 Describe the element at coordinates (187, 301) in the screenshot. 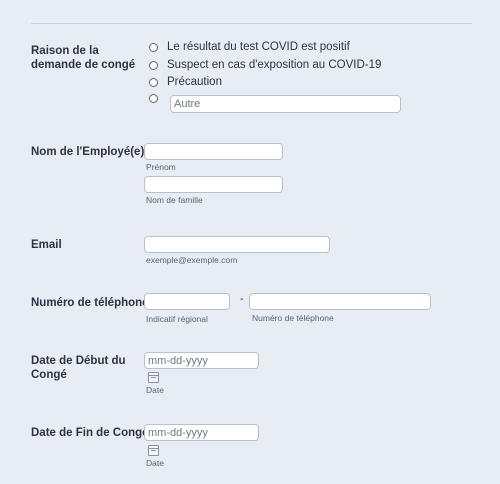

I see `phone-area-input` at that location.